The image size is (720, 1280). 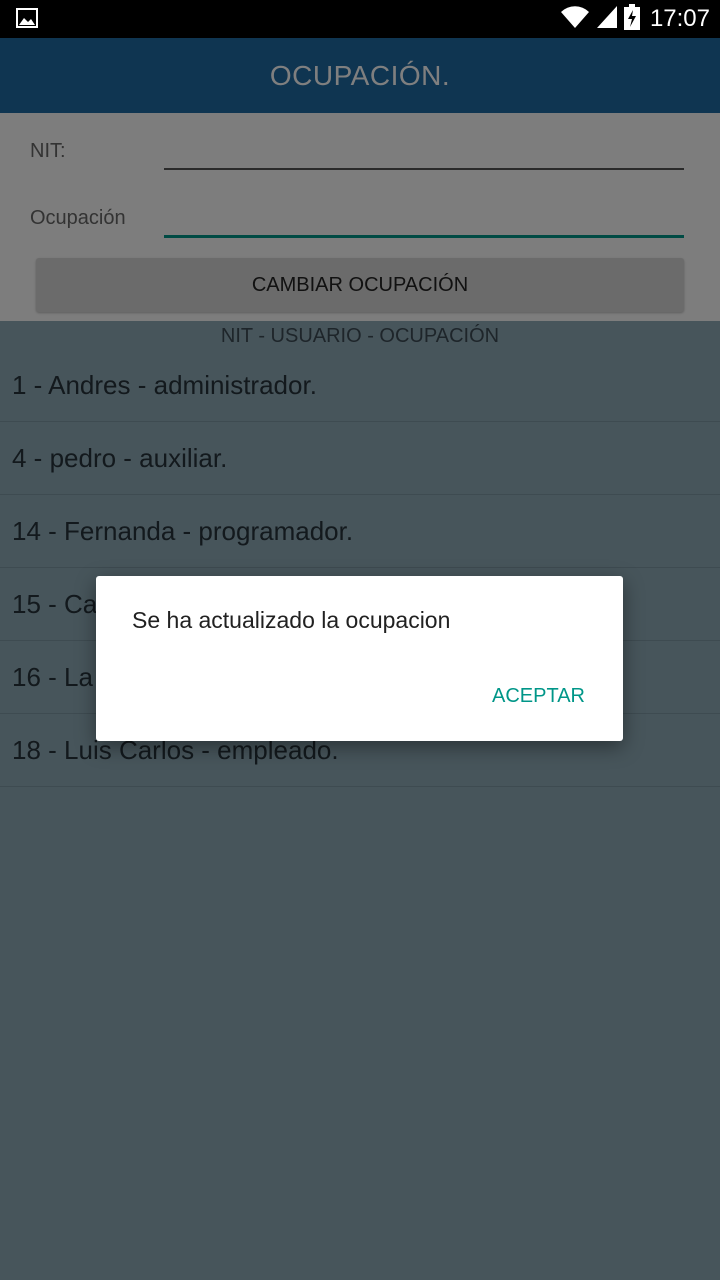 I want to click on dialog-message: Se ha actualizado la ocupacion, so click(x=291, y=620).